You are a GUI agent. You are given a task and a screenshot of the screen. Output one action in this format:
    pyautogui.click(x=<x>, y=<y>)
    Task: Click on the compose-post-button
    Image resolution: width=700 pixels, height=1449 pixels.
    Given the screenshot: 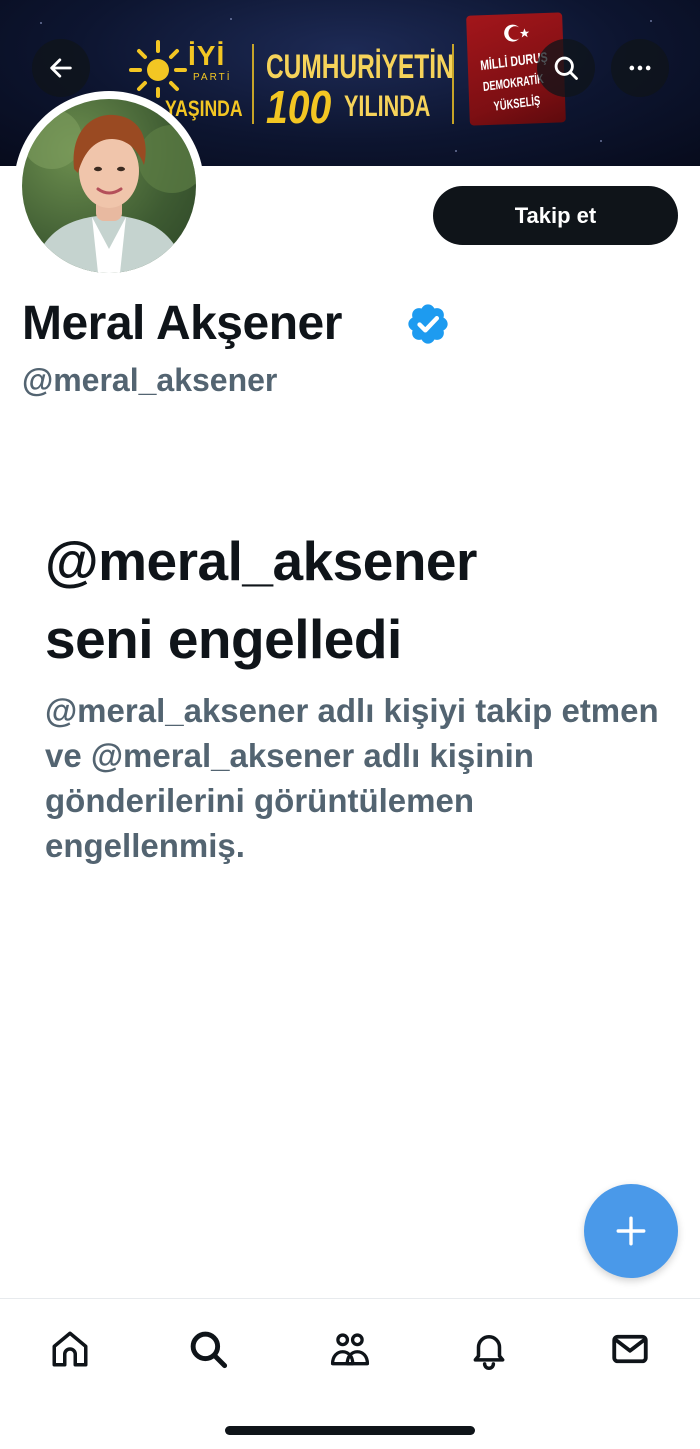 What is the action you would take?
    pyautogui.click(x=631, y=1231)
    